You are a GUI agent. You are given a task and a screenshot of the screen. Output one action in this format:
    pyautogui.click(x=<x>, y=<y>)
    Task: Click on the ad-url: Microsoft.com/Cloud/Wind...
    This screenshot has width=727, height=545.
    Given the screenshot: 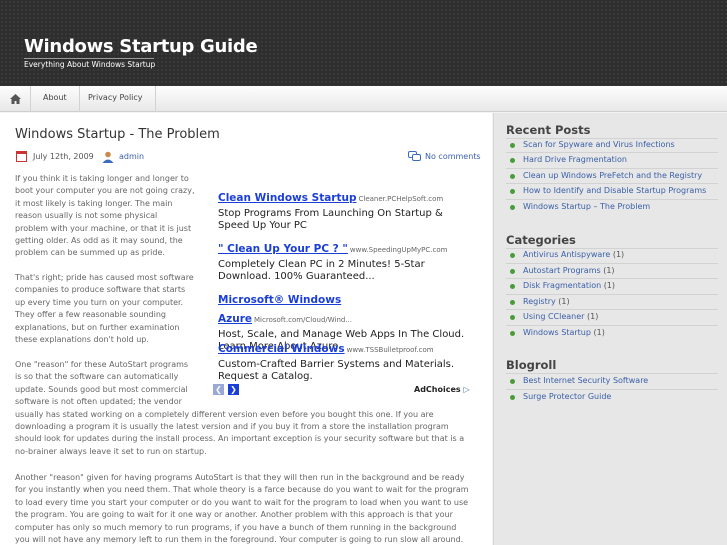 What is the action you would take?
    pyautogui.click(x=303, y=320)
    